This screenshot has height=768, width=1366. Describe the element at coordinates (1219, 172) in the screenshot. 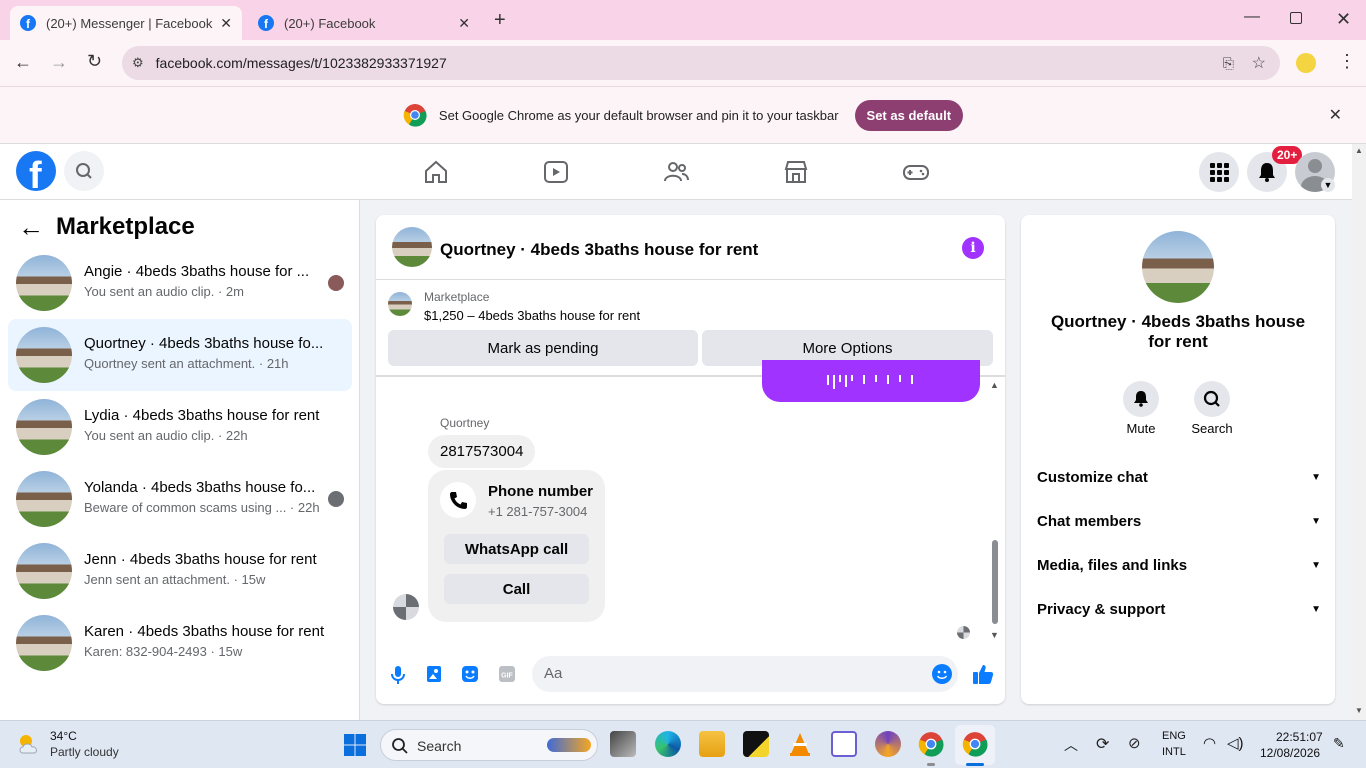

I see `menu-grid-icon` at that location.